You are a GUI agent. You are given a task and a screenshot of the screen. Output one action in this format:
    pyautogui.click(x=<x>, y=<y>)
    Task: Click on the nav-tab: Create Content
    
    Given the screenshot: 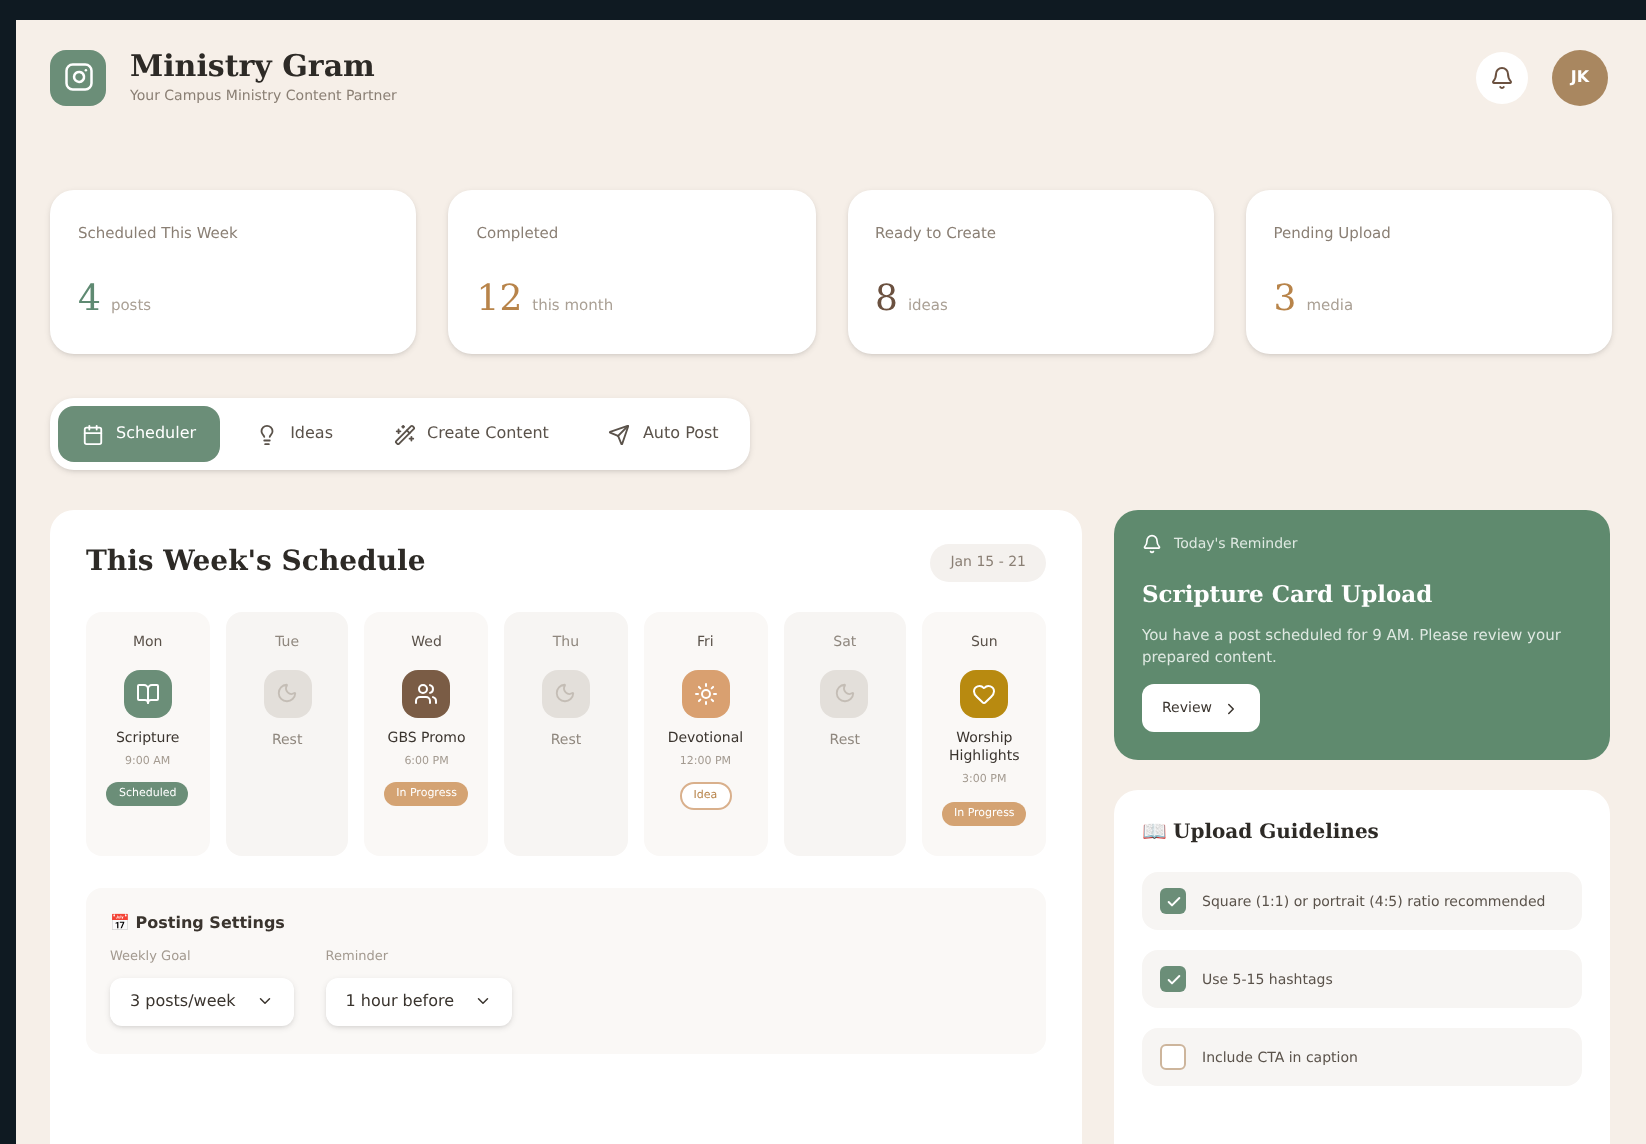 What is the action you would take?
    pyautogui.click(x=471, y=434)
    